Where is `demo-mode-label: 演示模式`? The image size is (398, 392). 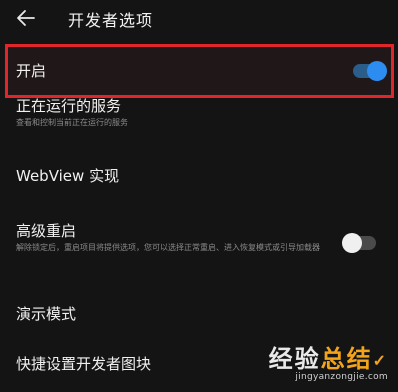
demo-mode-label: 演示模式 is located at coordinates (46, 314).